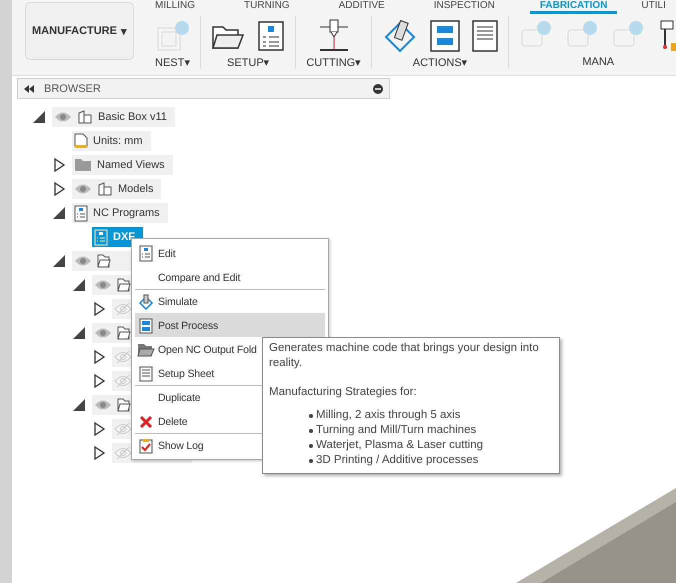 The height and width of the screenshot is (583, 676). What do you see at coordinates (404, 356) in the screenshot?
I see `tooltip-description: Generates machine code that brings your design into reality.` at bounding box center [404, 356].